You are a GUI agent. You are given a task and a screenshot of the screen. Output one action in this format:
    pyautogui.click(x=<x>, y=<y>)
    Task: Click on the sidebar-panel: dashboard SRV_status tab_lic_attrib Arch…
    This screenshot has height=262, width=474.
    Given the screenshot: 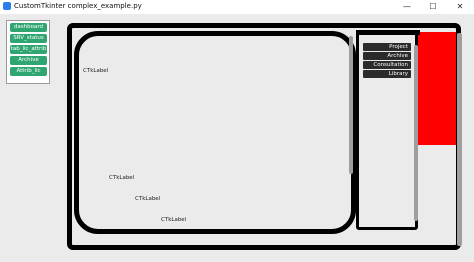 What is the action you would take?
    pyautogui.click(x=28, y=52)
    